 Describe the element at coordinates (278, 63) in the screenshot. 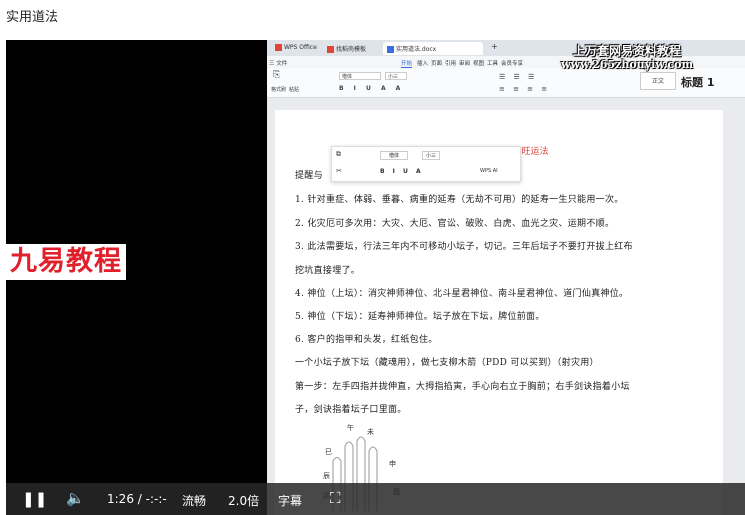

I see `menu-file: 三 文件` at that location.